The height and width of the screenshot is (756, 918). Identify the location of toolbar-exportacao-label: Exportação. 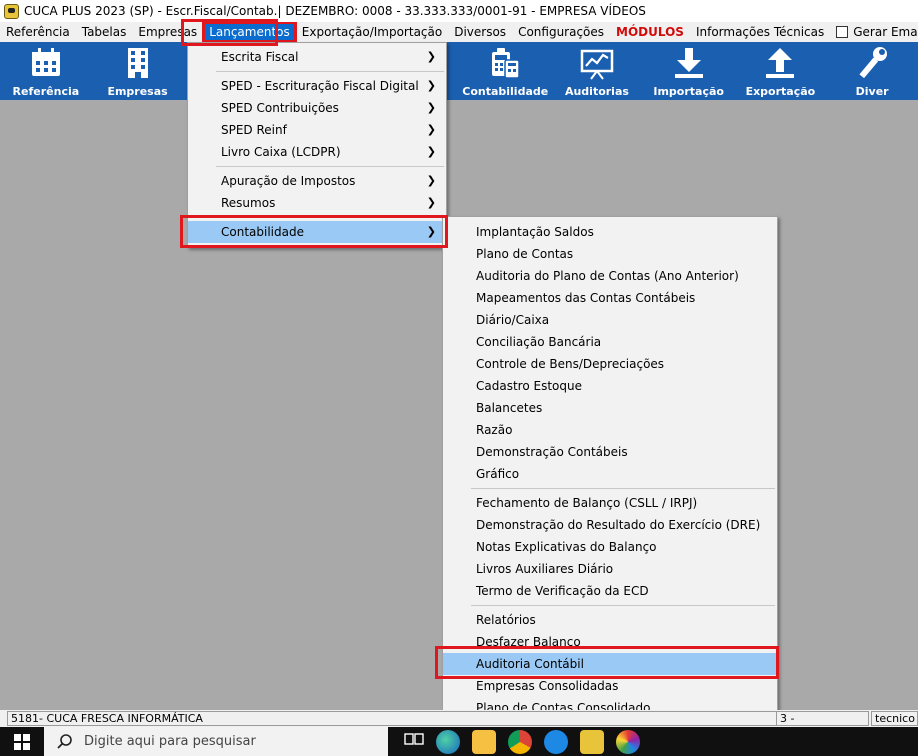
(780, 91).